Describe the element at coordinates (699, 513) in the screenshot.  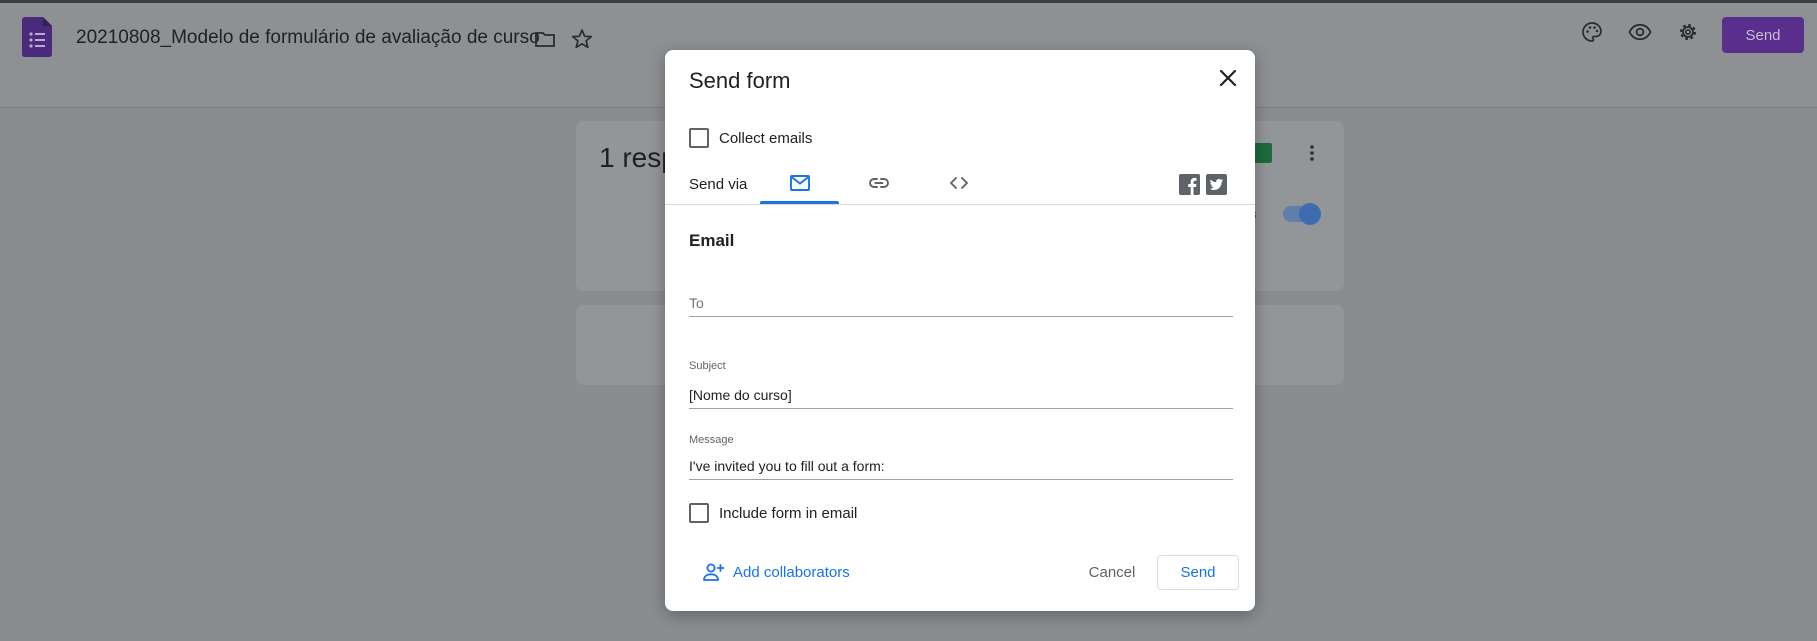
I see `include-form-checkbox` at that location.